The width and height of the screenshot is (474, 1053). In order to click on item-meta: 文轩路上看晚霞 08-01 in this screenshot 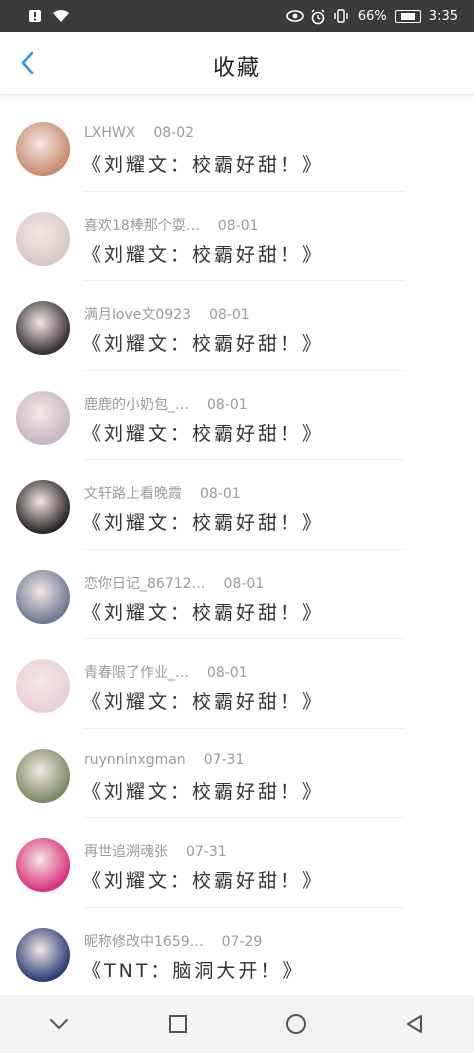, I will do `click(162, 493)`.